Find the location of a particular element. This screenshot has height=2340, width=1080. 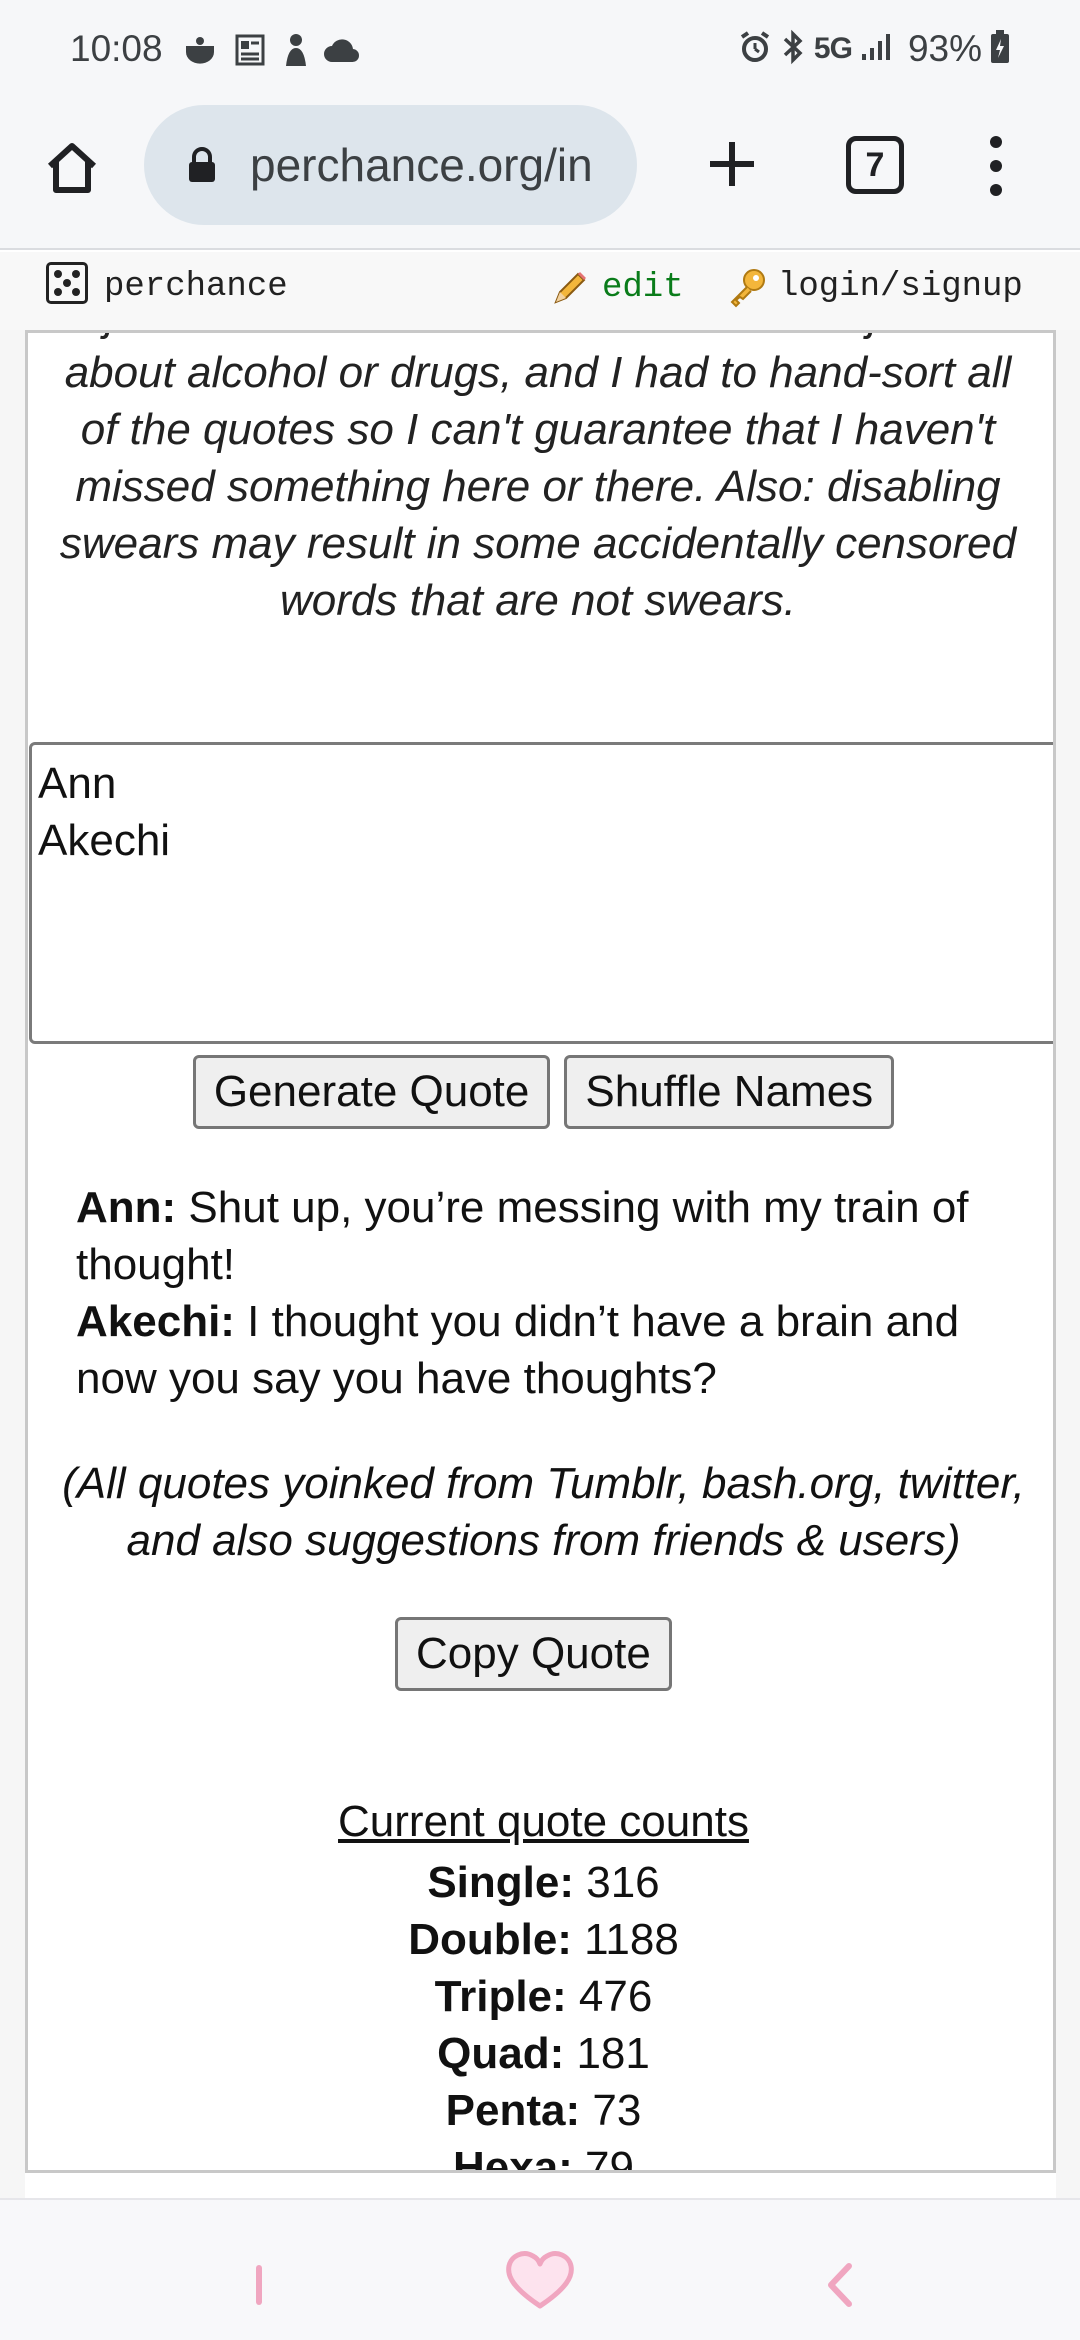

browser-toolbar: perchance.org/in 7 is located at coordinates (540, 175).